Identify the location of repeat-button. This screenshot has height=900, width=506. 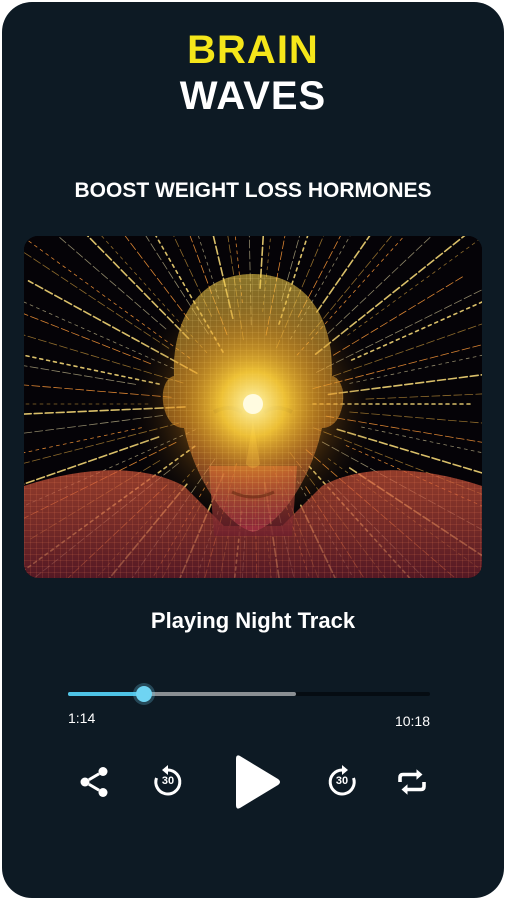
(412, 782).